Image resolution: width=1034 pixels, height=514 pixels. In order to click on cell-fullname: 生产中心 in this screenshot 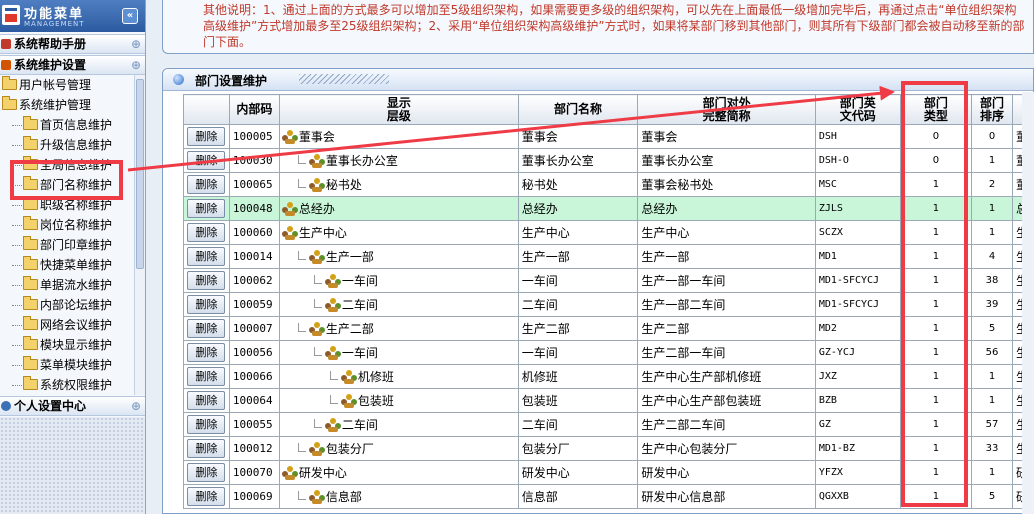, I will do `click(726, 232)`.